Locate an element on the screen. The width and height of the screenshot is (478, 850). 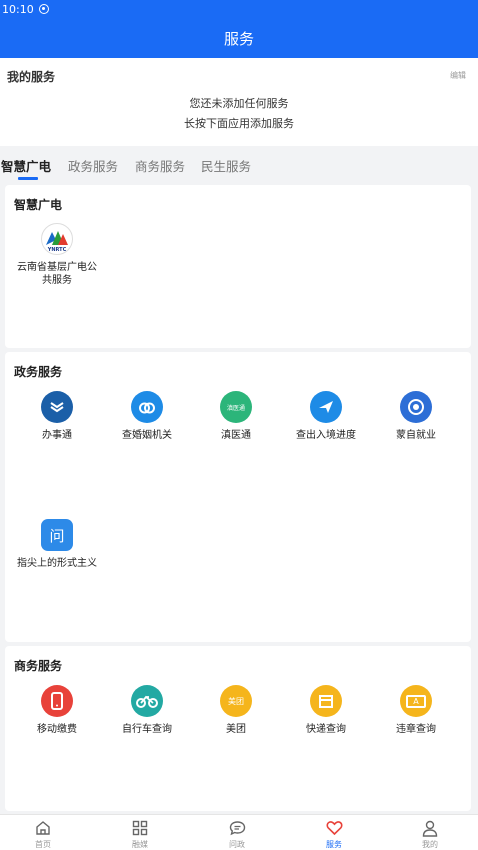
violation-icon: A is located at coordinates (416, 701).